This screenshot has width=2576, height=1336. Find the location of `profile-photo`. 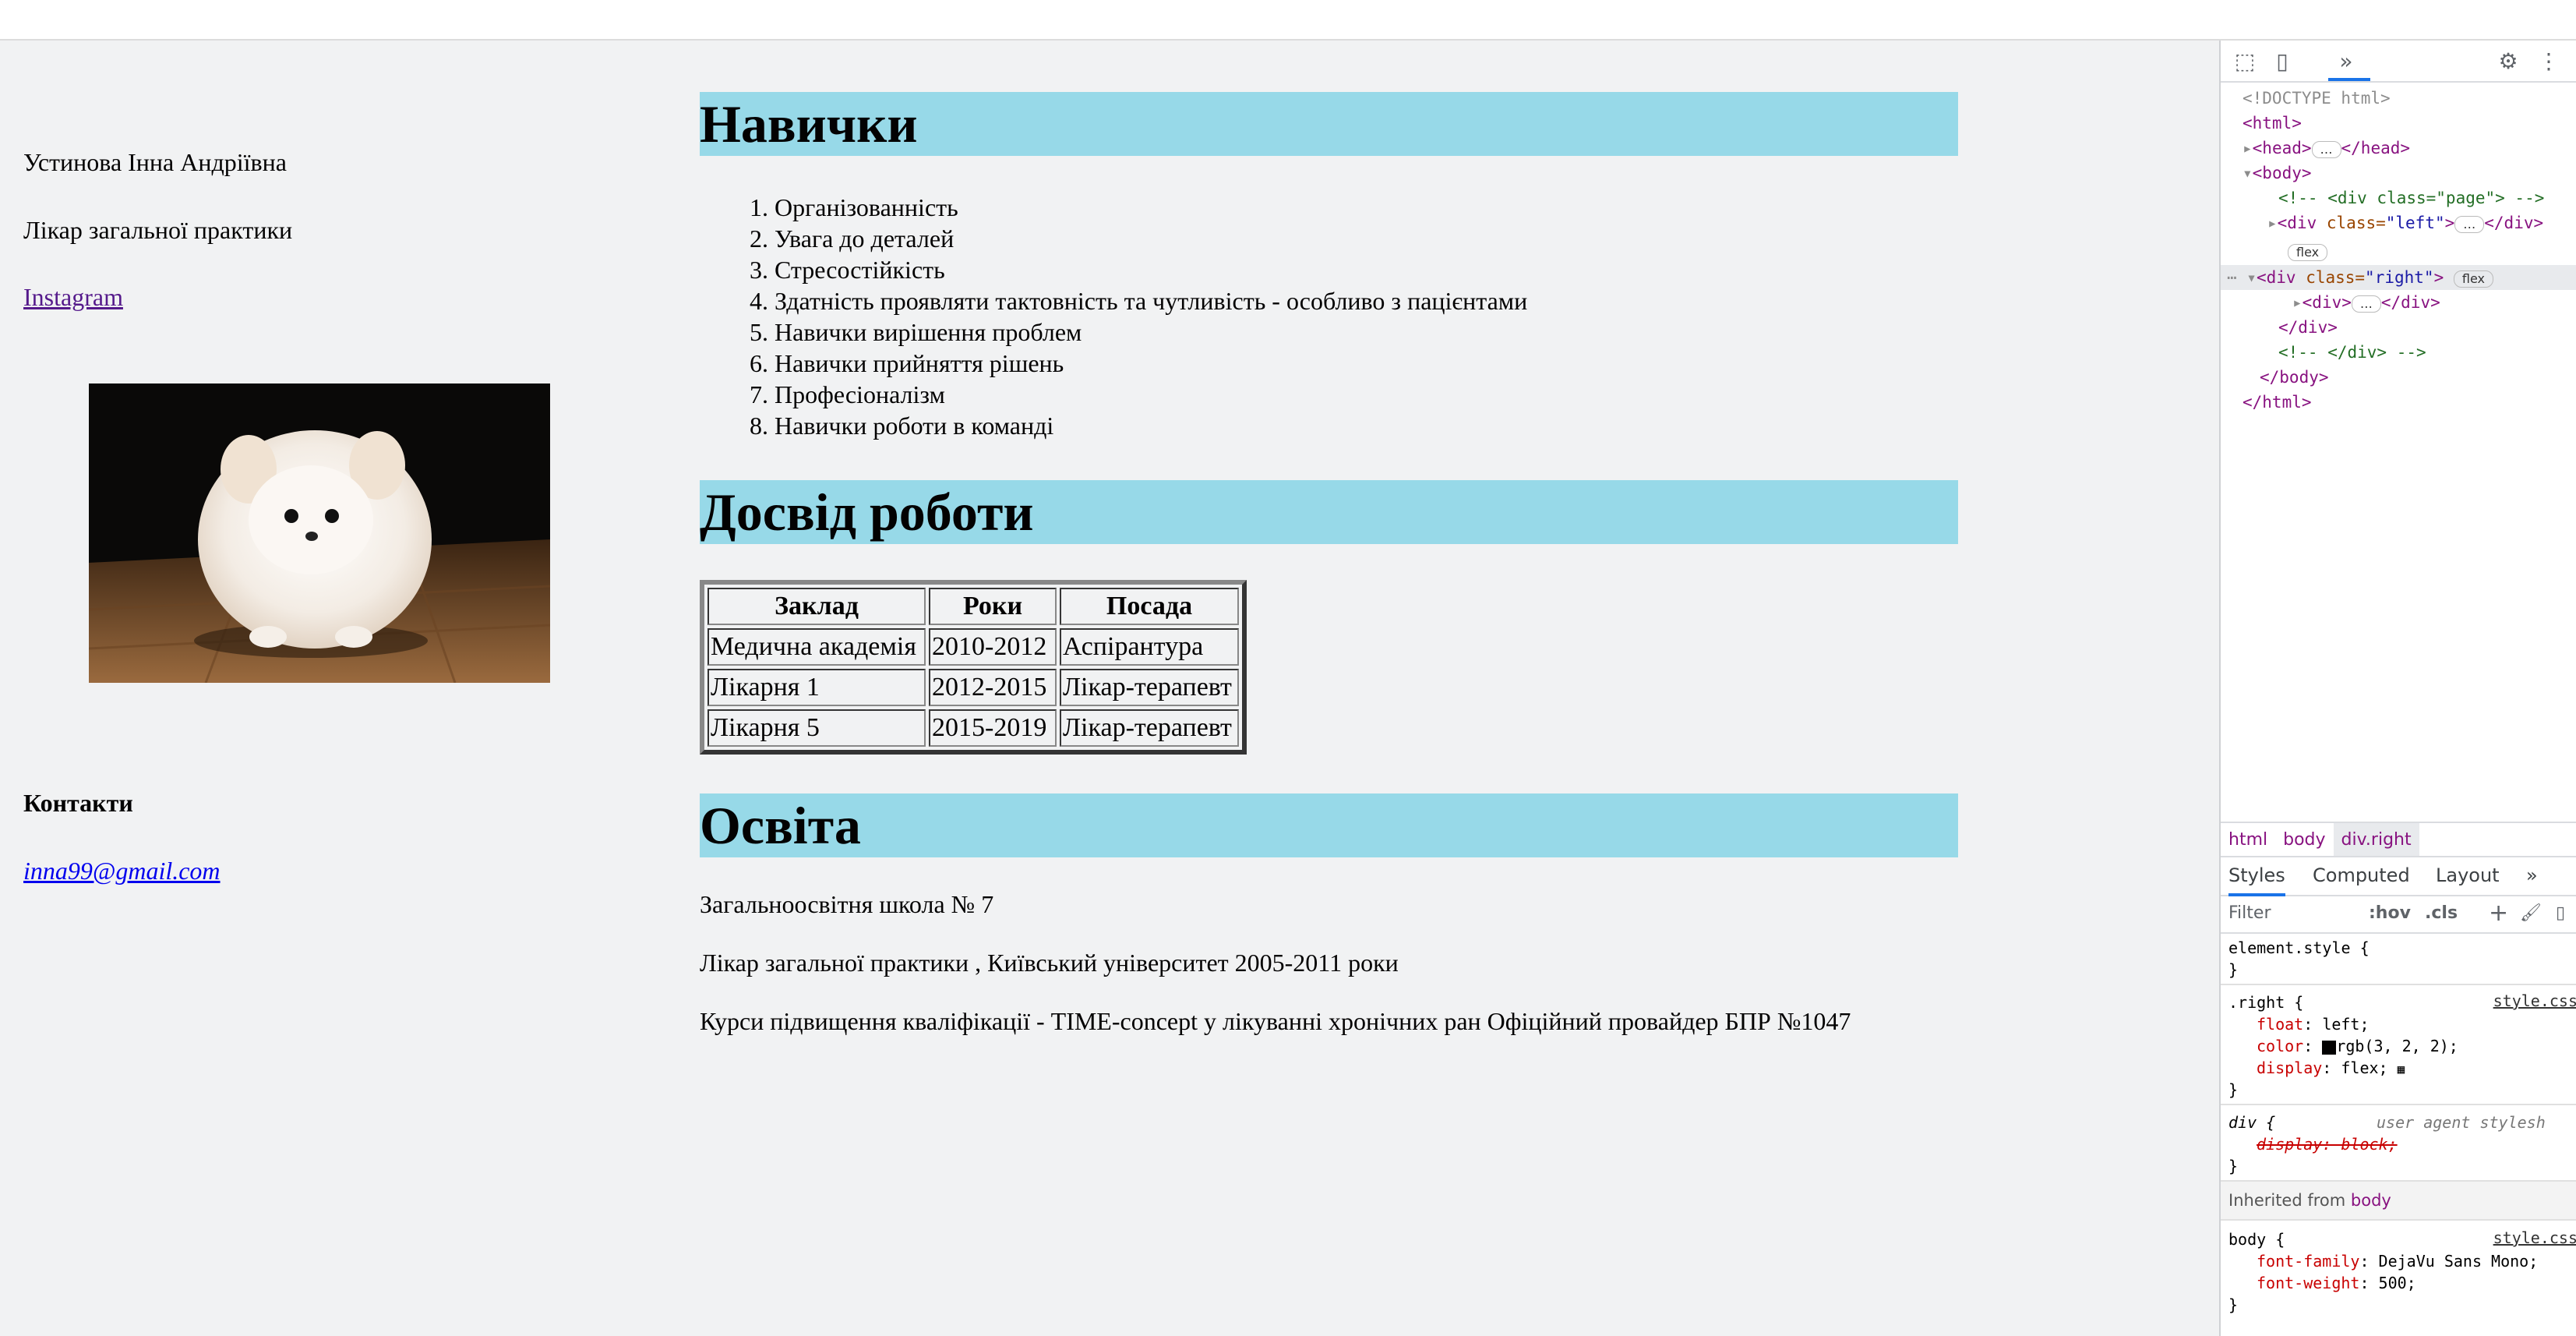

profile-photo is located at coordinates (319, 533).